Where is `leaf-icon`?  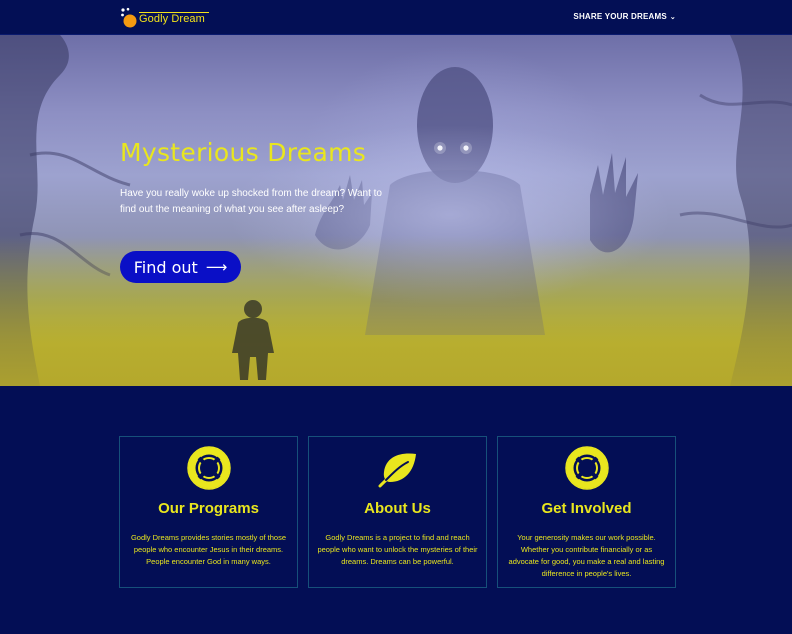 leaf-icon is located at coordinates (397, 470).